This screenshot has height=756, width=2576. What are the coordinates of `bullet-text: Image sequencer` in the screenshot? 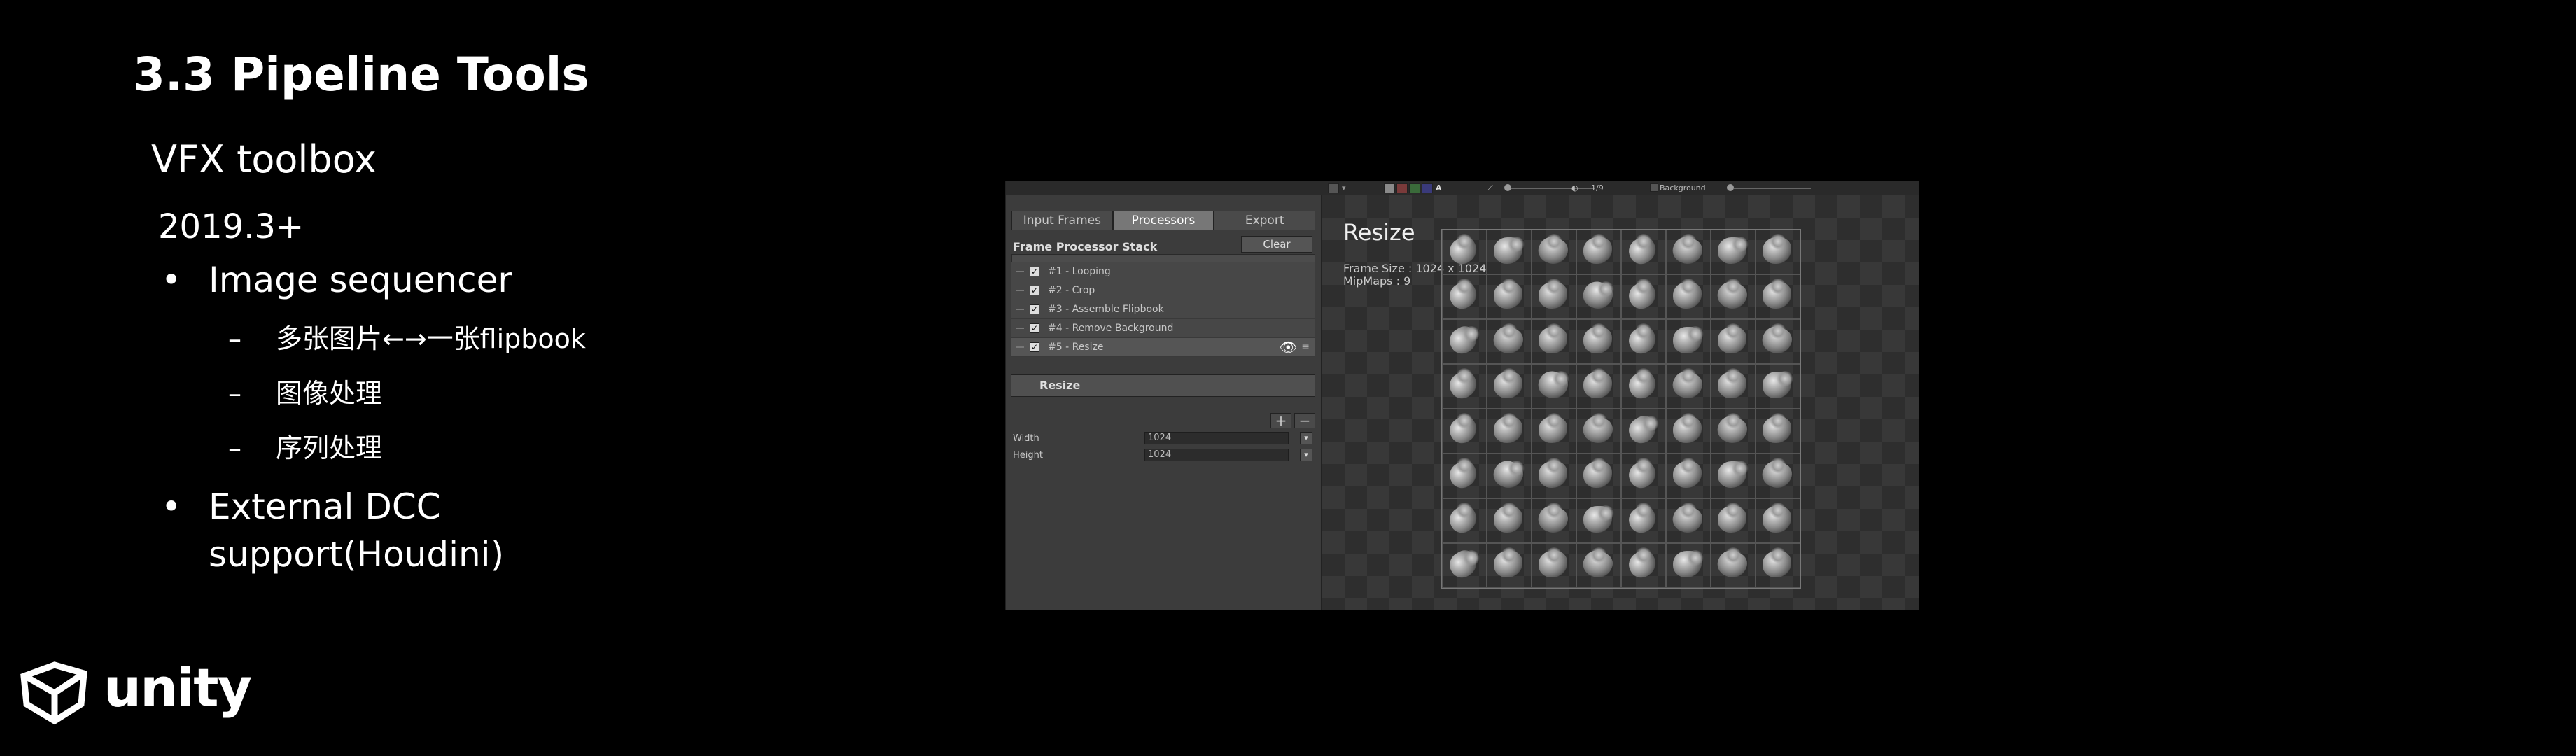 It's located at (360, 280).